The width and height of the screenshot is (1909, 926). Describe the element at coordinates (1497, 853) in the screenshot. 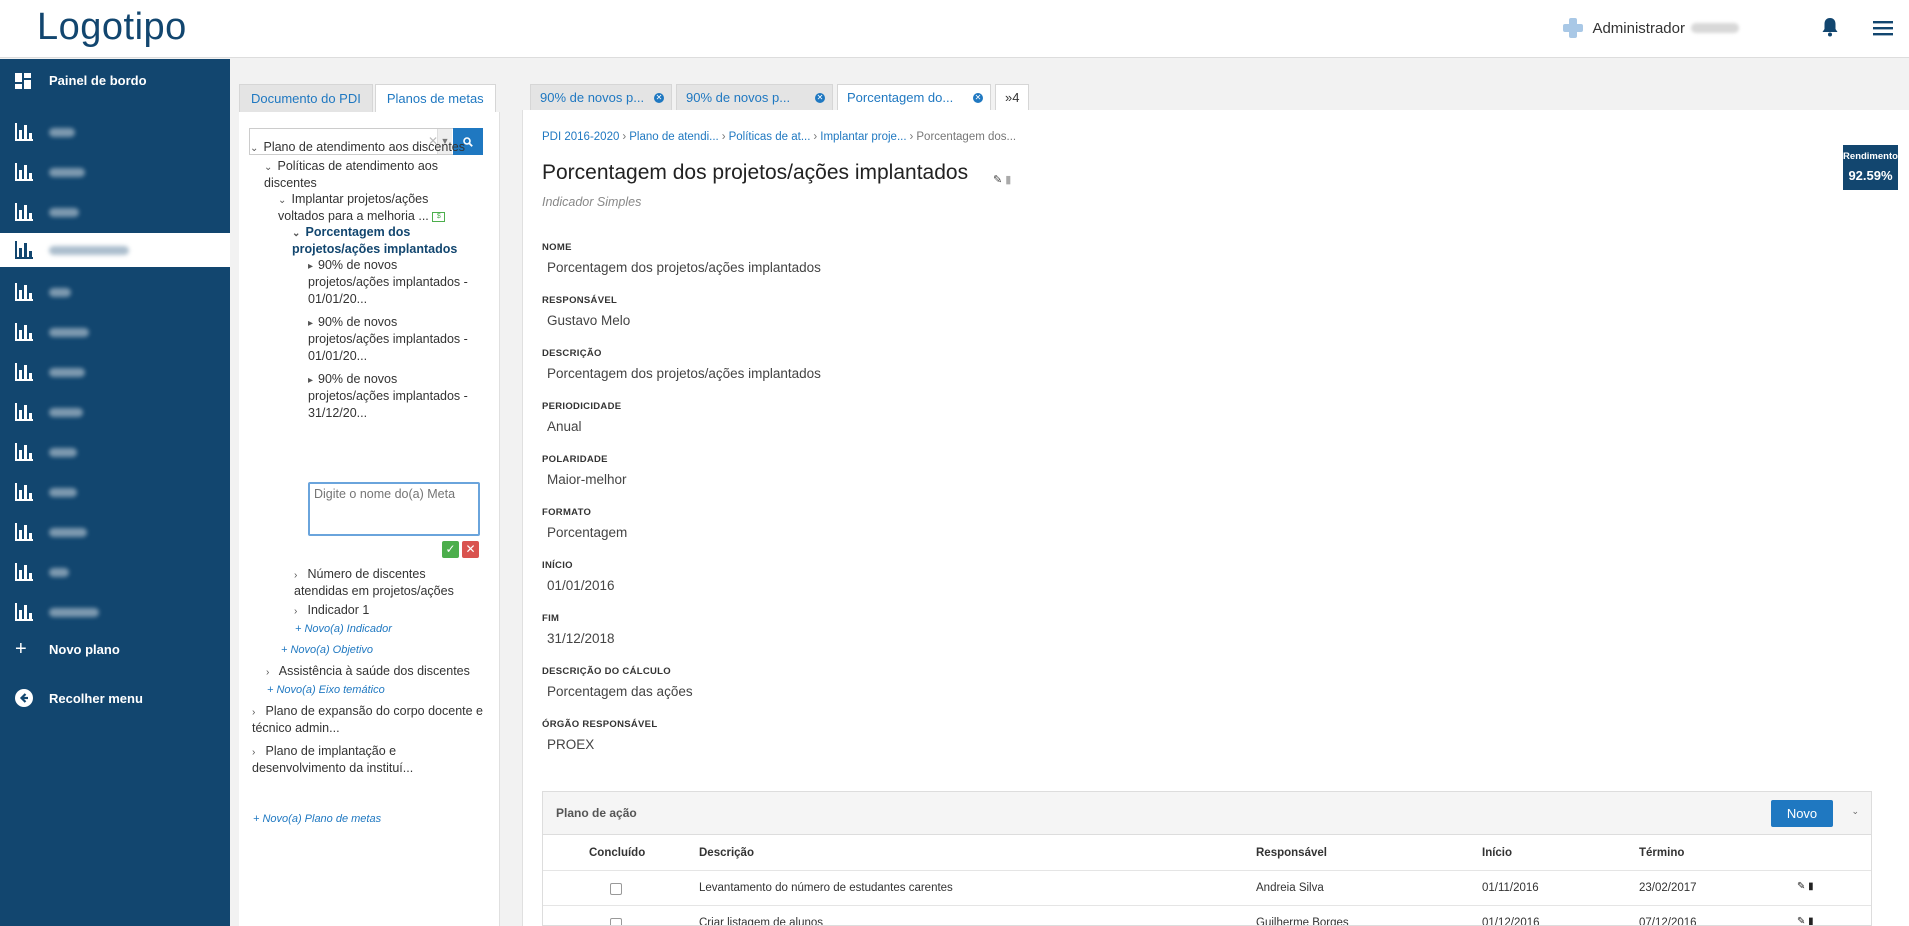

I see `column-header-inicio: Início` at that location.